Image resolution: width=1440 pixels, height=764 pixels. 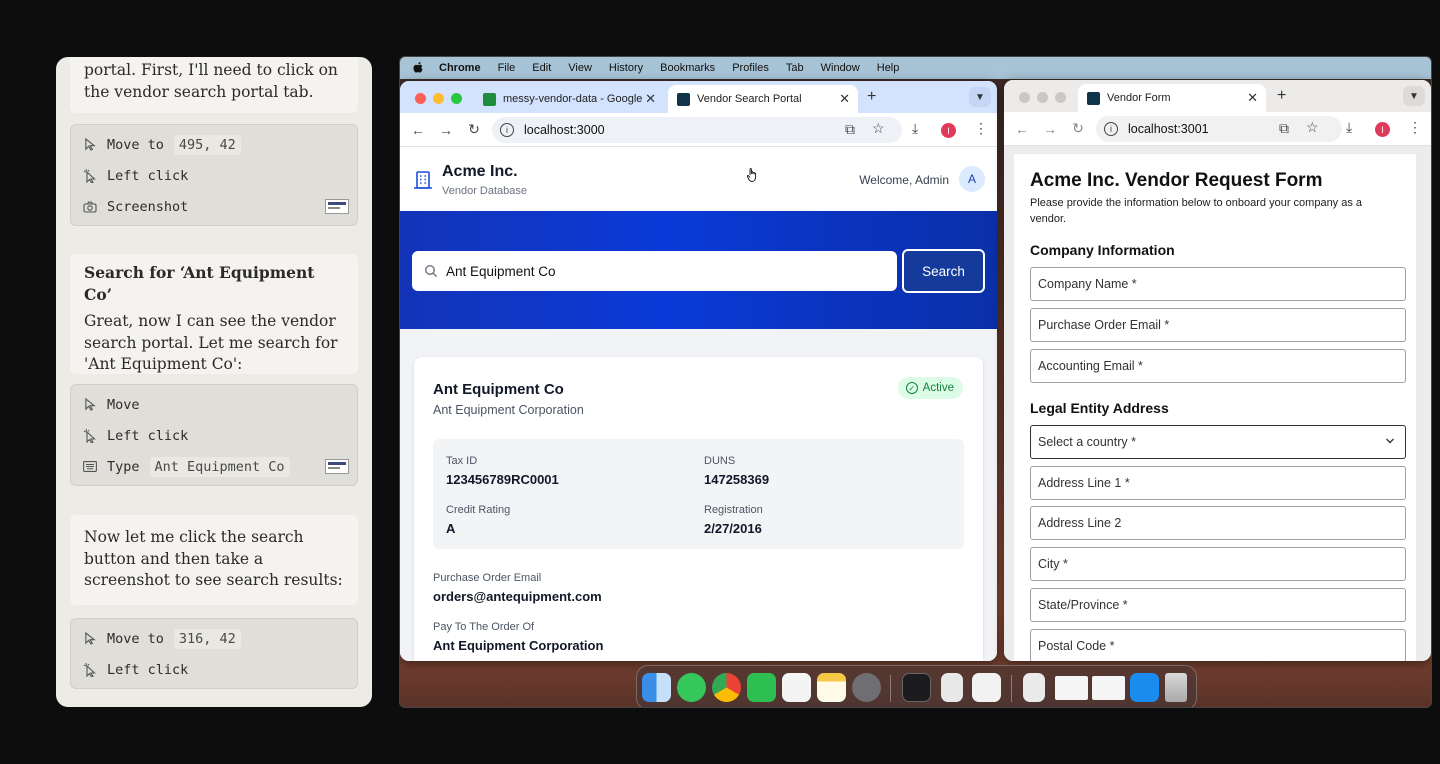 What do you see at coordinates (1172, 98) in the screenshot?
I see `tab-vendor-form: Vendor Form ✕` at bounding box center [1172, 98].